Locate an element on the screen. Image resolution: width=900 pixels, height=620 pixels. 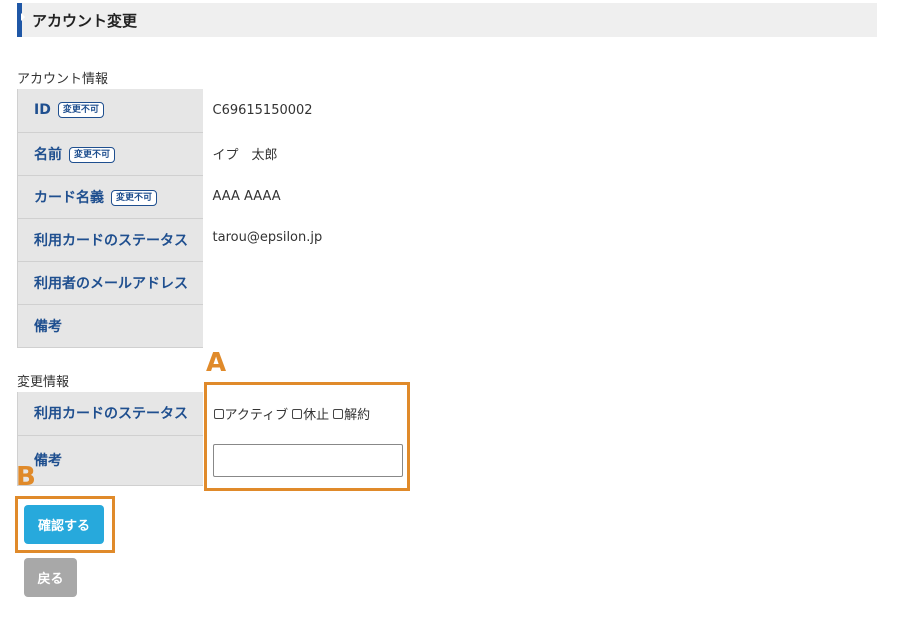
row-value-id: C69615150002 is located at coordinates (262, 110).